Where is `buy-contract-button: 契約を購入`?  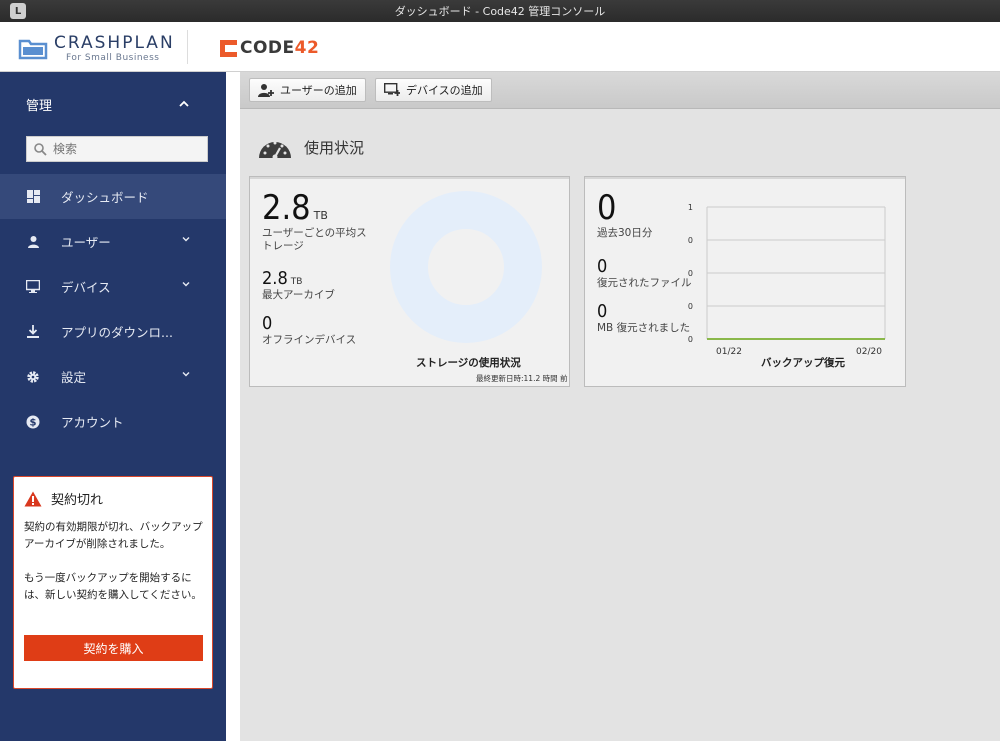
buy-contract-button: 契約を購入 is located at coordinates (113, 648).